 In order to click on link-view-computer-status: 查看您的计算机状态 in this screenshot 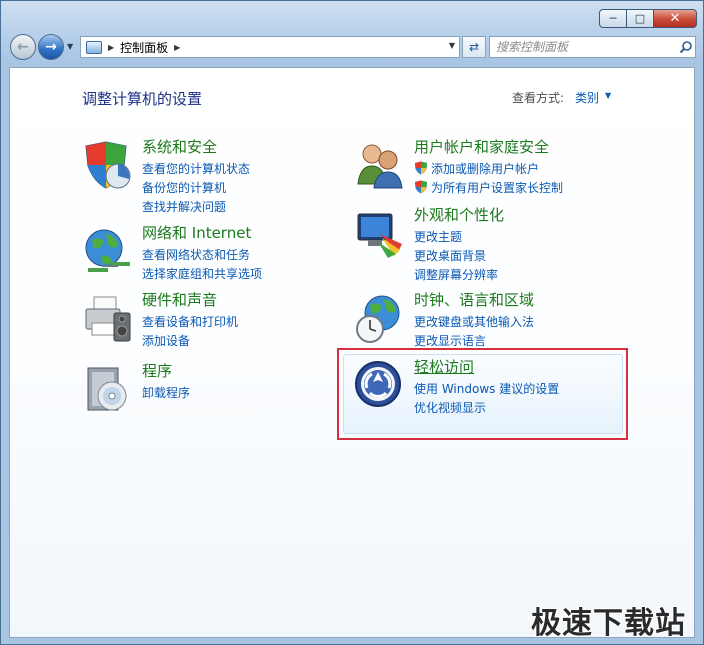, I will do `click(196, 169)`.